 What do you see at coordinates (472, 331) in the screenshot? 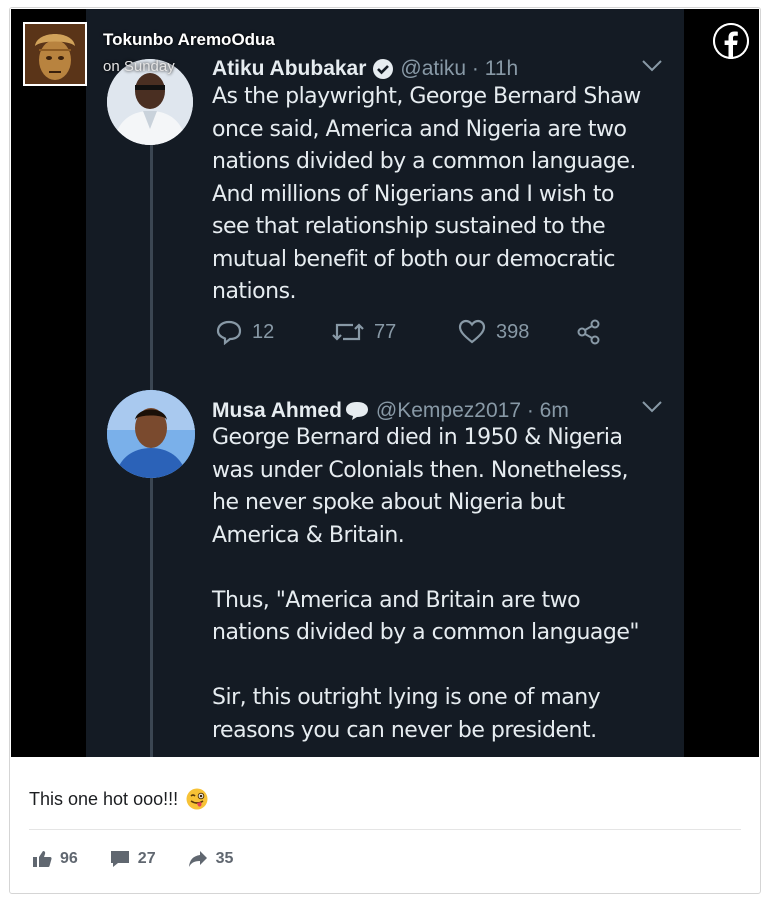
I see `heart-icon` at bounding box center [472, 331].